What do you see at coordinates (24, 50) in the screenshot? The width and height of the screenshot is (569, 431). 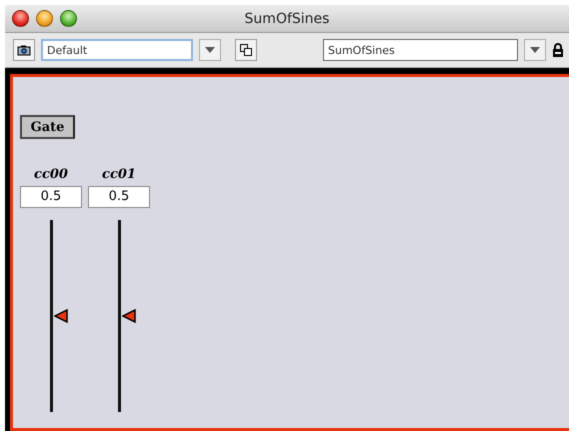 I see `camera-icon` at bounding box center [24, 50].